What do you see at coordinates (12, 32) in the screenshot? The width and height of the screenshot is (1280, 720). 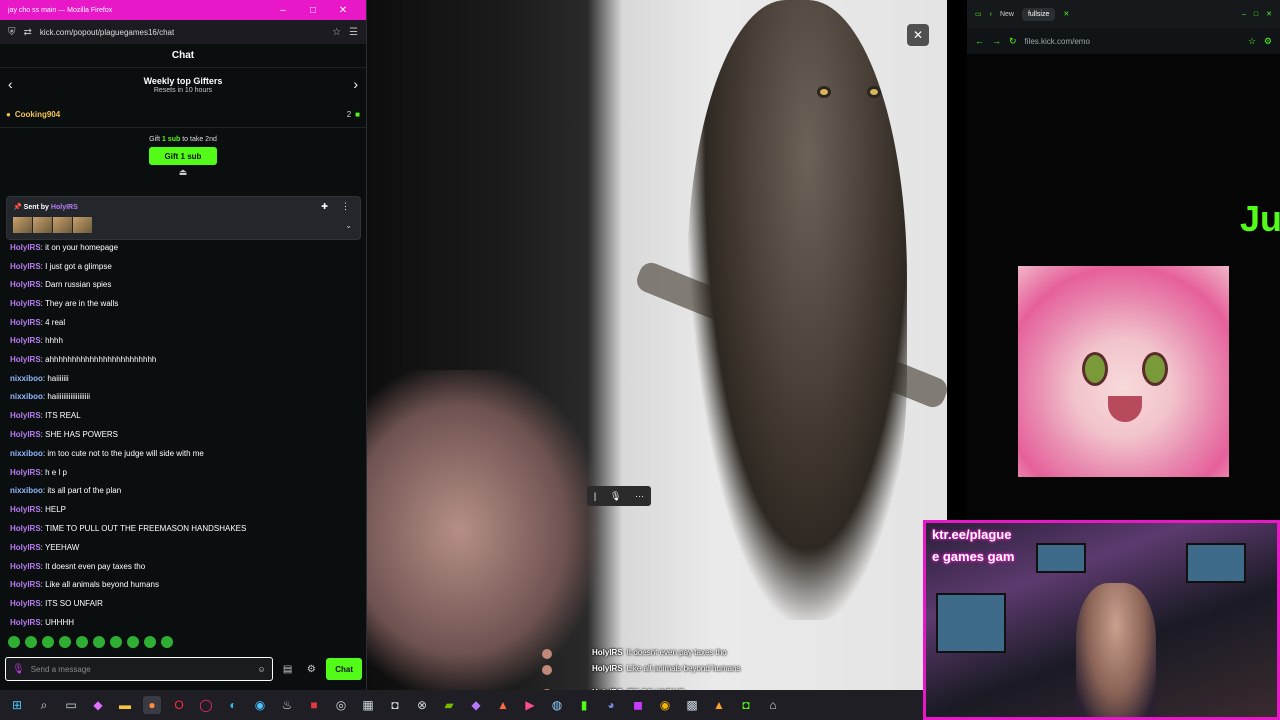 I see `shield-icon: ⛨` at bounding box center [12, 32].